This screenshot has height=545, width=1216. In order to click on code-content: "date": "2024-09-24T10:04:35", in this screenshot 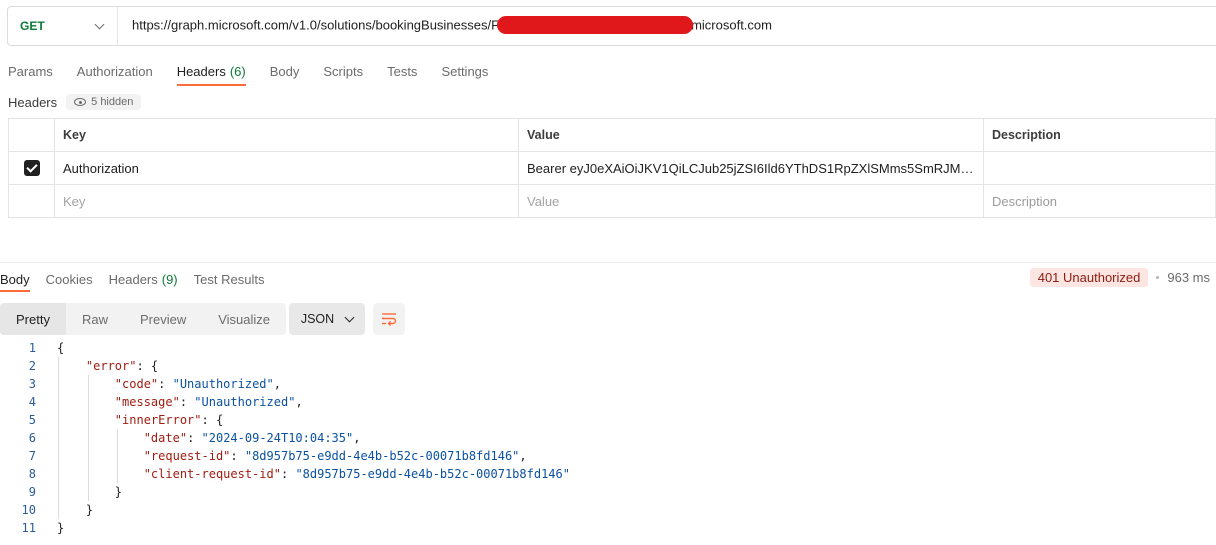, I will do `click(209, 438)`.